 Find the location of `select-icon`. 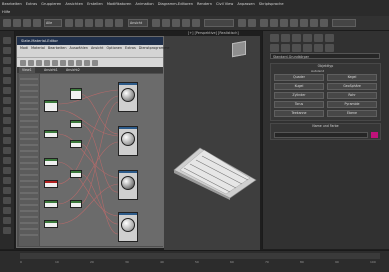

select-icon is located at coordinates (69, 23).